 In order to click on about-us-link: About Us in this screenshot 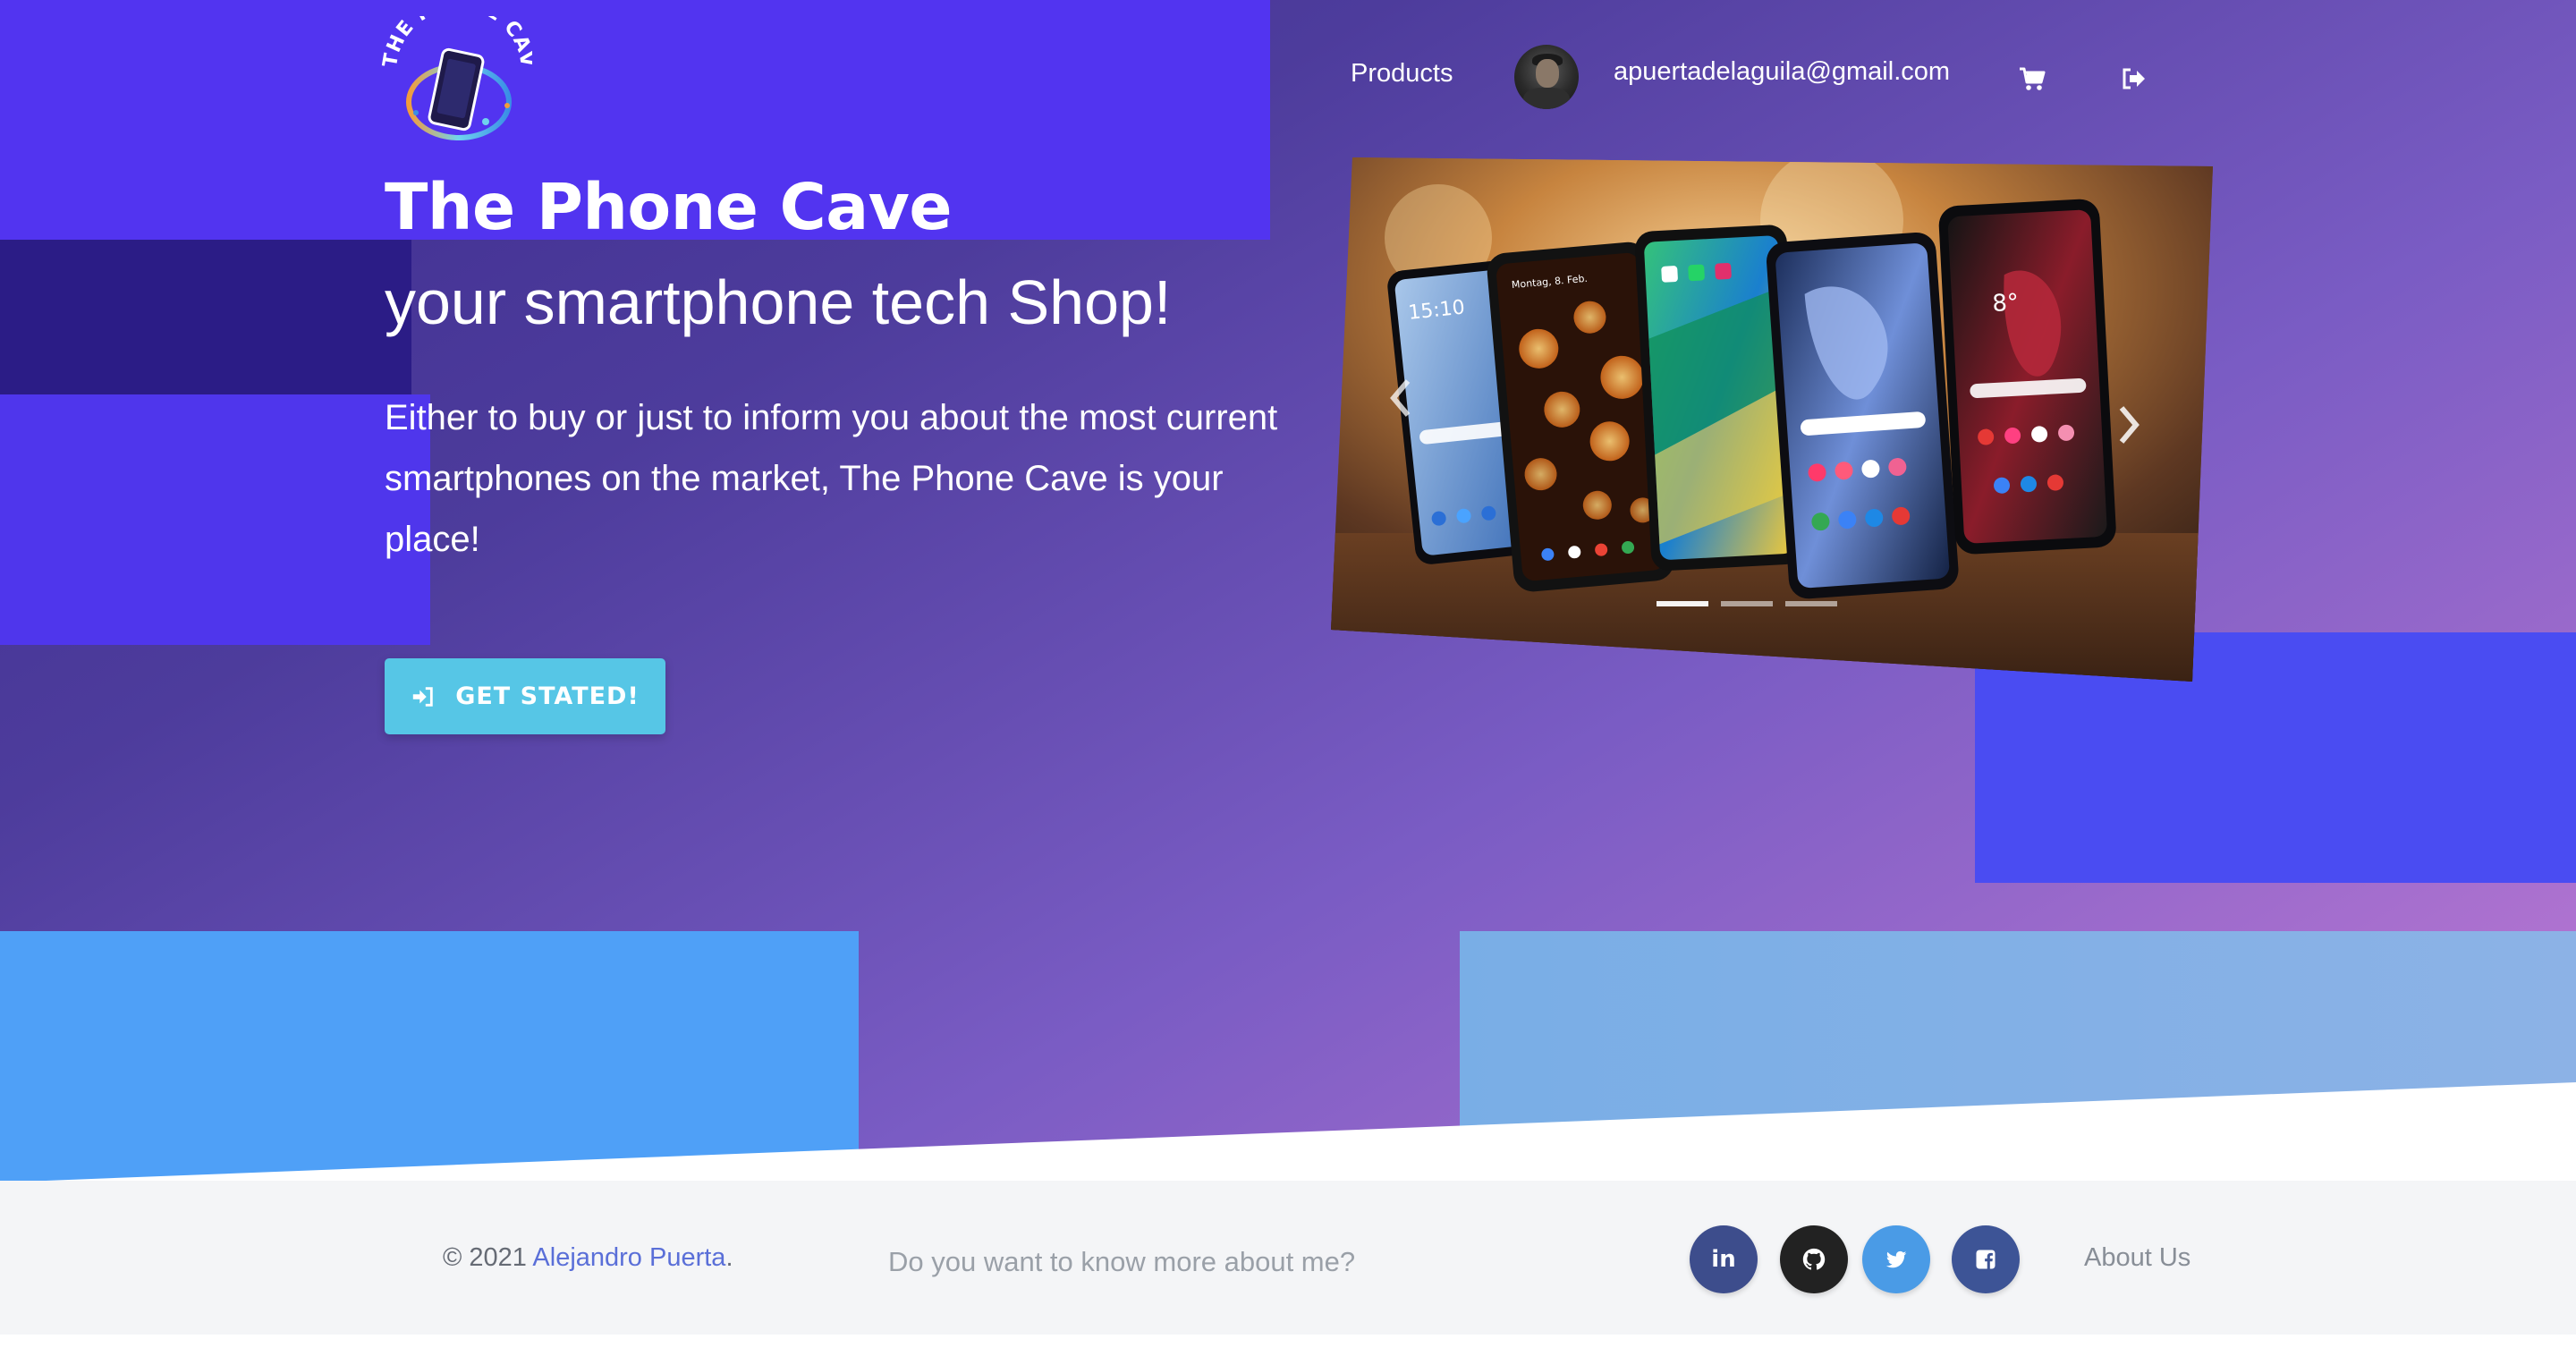, I will do `click(2137, 1258)`.